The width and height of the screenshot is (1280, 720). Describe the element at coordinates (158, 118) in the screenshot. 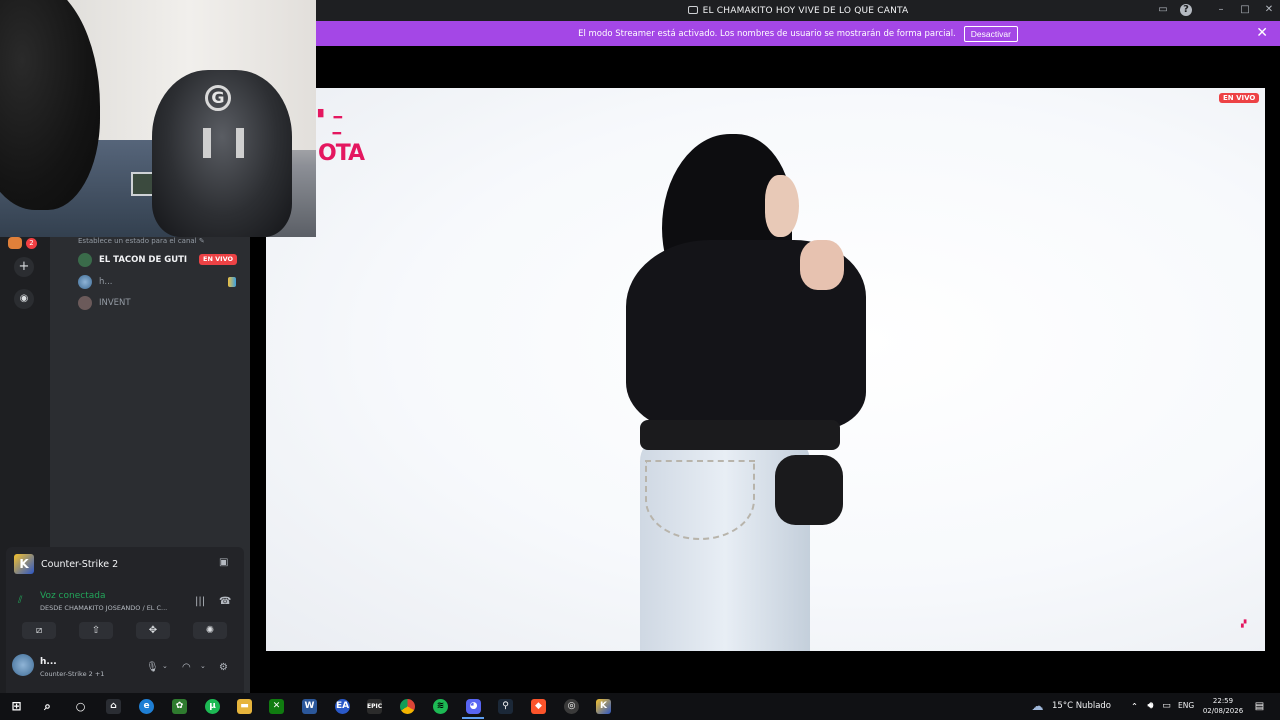

I see `webcam-overlay: G` at that location.